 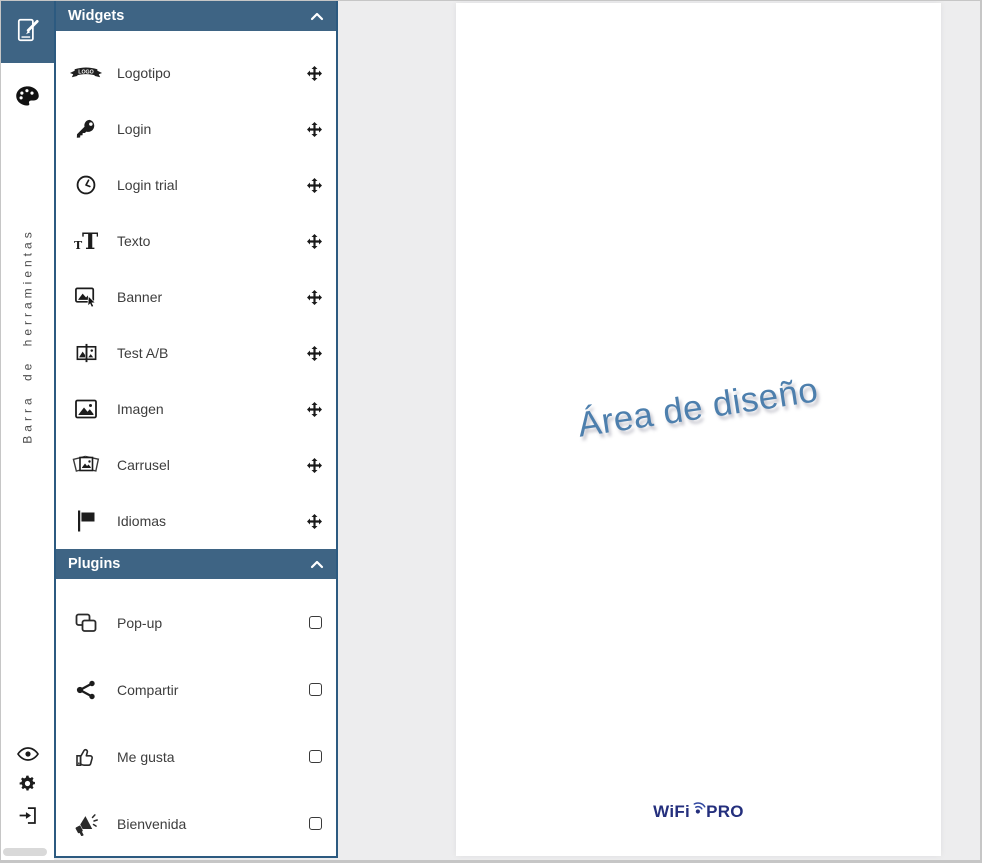 What do you see at coordinates (196, 756) in the screenshot?
I see `plugin-item-me-gusta: Me gusta` at bounding box center [196, 756].